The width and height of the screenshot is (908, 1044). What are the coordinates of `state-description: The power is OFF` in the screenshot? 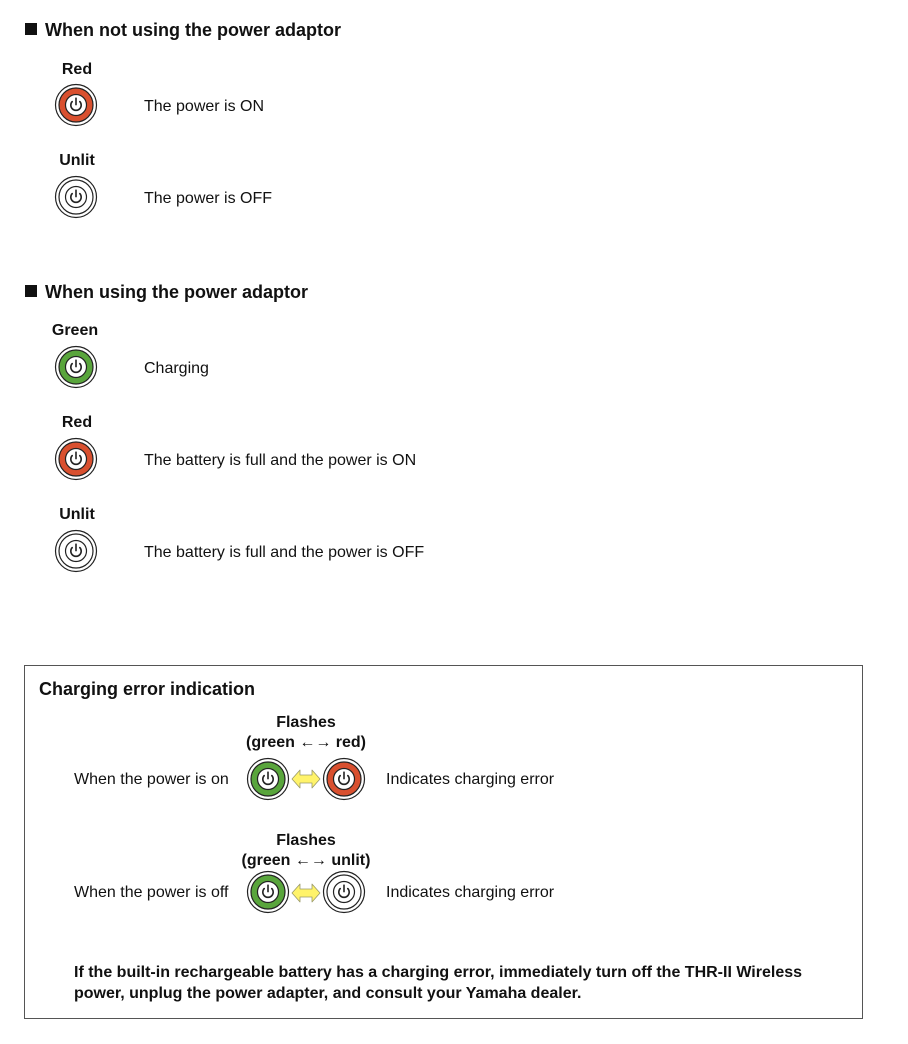 It's located at (208, 198).